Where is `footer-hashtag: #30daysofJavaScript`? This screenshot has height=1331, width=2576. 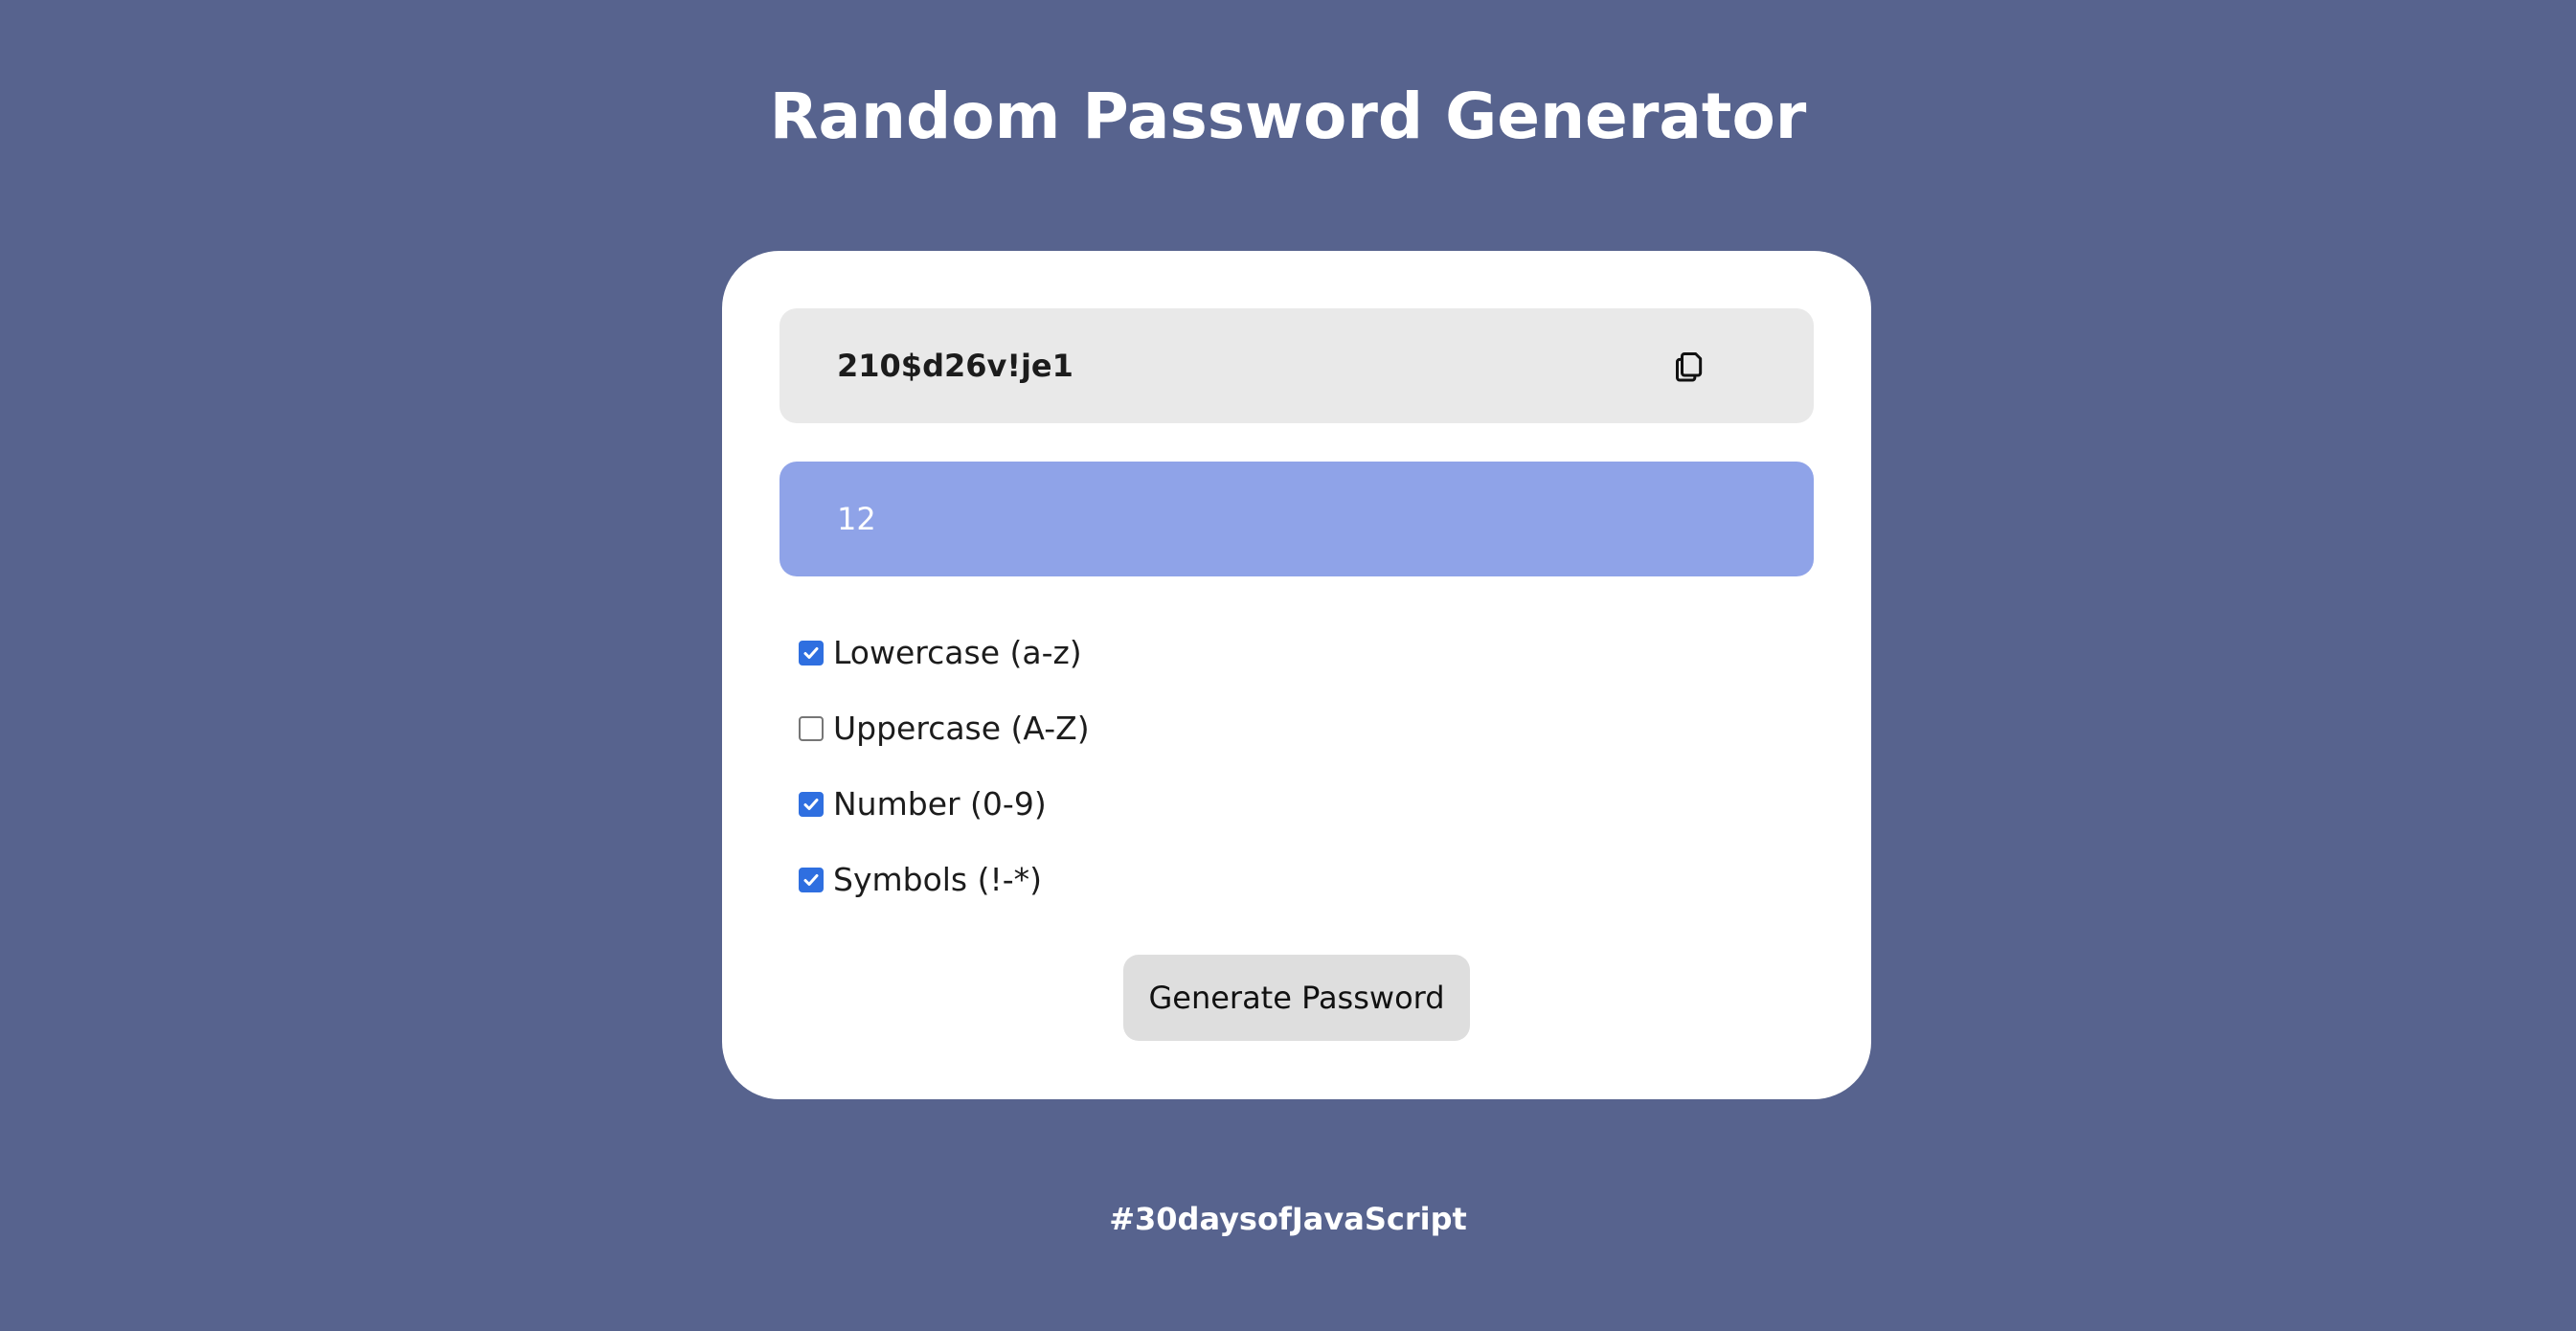 footer-hashtag: #30daysofJavaScript is located at coordinates (1288, 1219).